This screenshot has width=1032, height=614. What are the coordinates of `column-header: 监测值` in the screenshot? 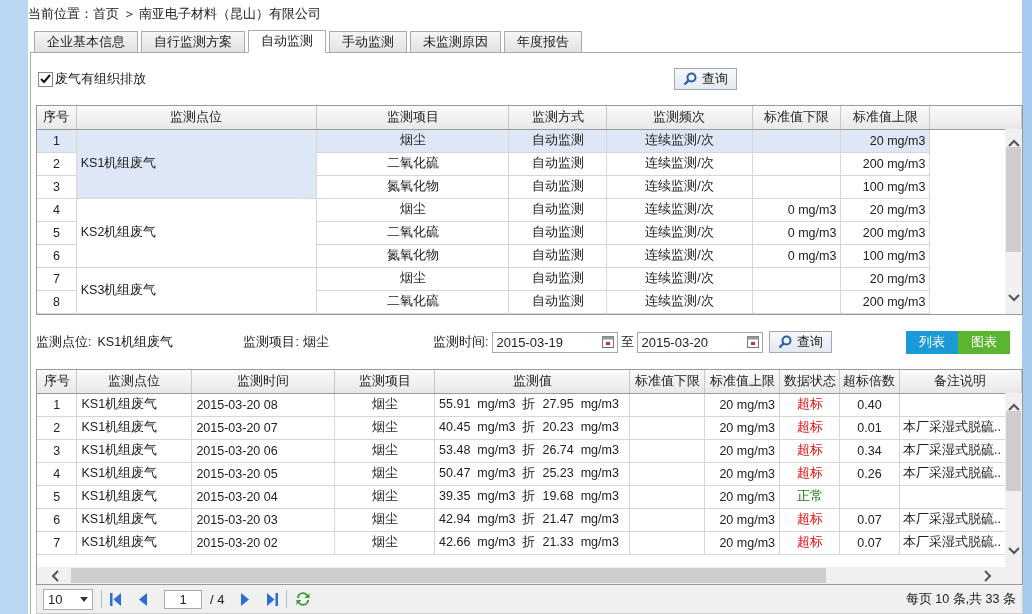 It's located at (532, 381).